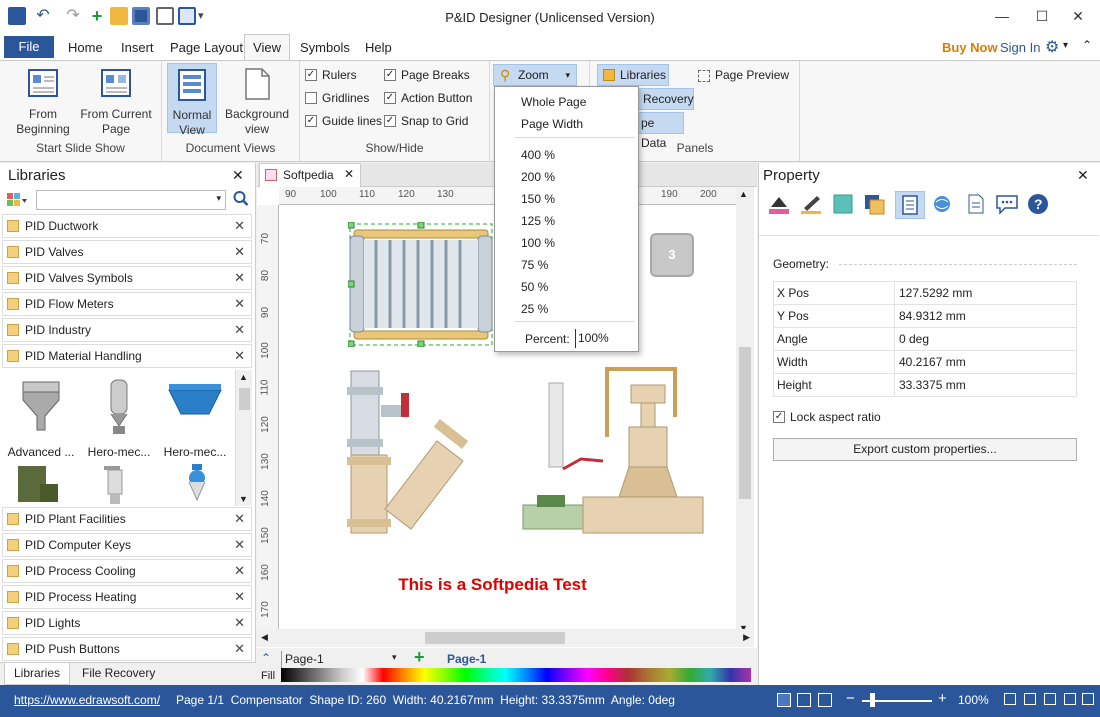 This screenshot has height=717, width=1100. I want to click on library-search-input: ▾, so click(131, 200).